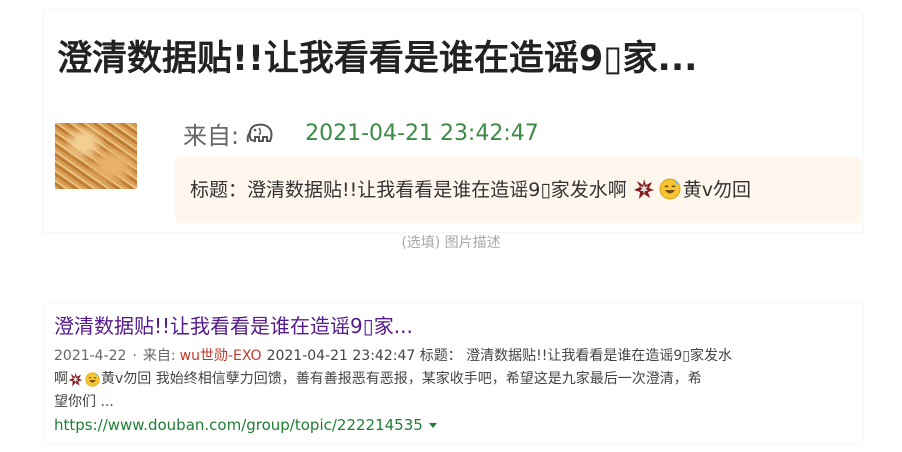 This screenshot has width=902, height=452. What do you see at coordinates (96, 156) in the screenshot?
I see `avatar` at bounding box center [96, 156].